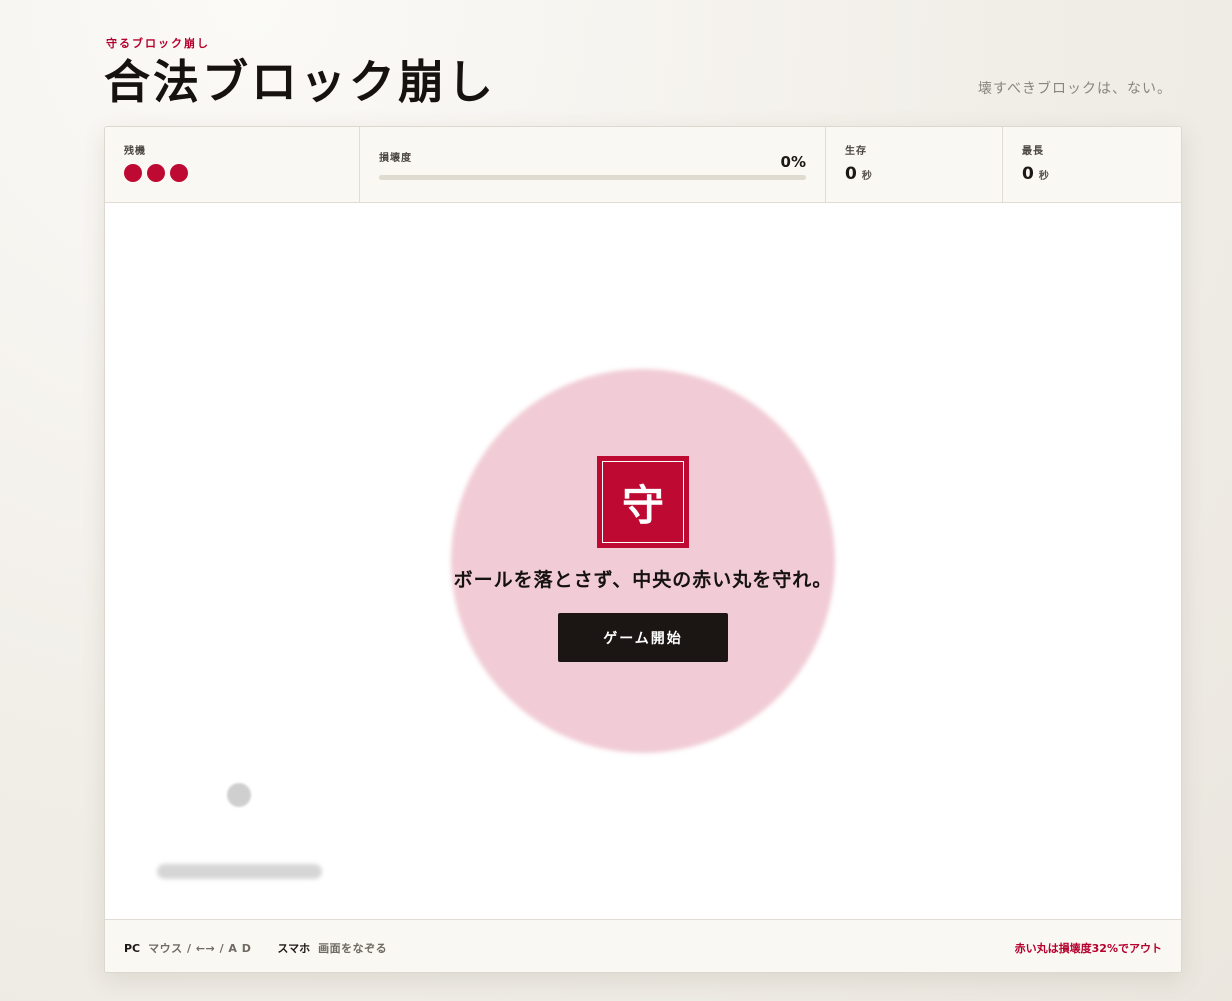  I want to click on stat-survive: 生存 0秒, so click(914, 164).